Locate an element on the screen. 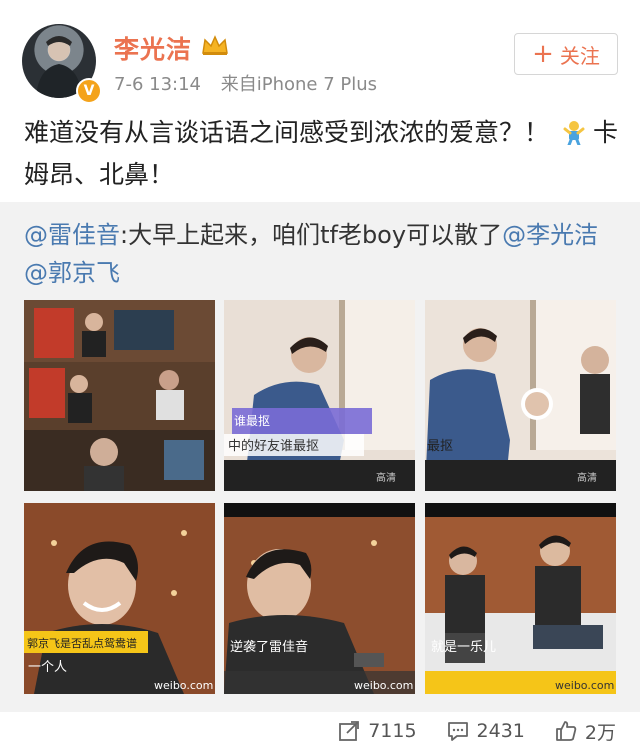  action-bar: 7115 2431 2万 is located at coordinates (320, 731).